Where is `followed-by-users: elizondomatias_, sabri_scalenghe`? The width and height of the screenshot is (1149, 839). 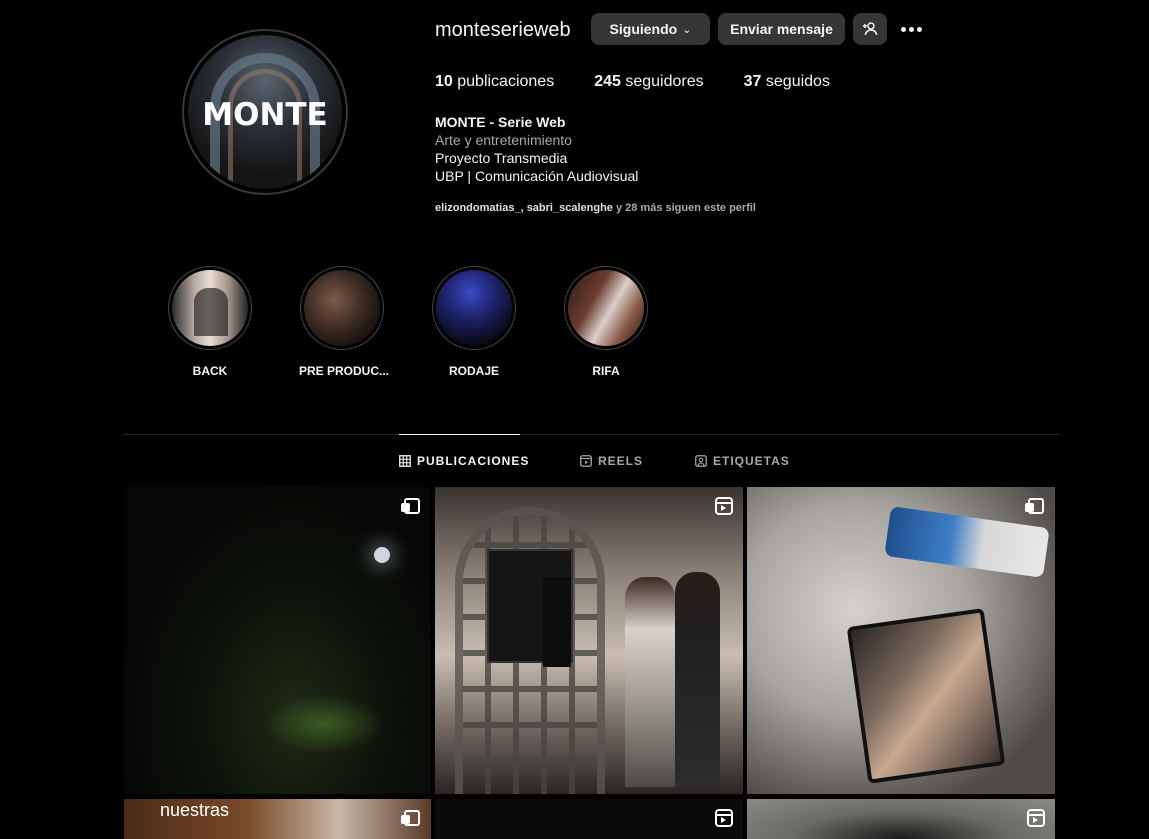 followed-by-users: elizondomatias_, sabri_scalenghe is located at coordinates (524, 208).